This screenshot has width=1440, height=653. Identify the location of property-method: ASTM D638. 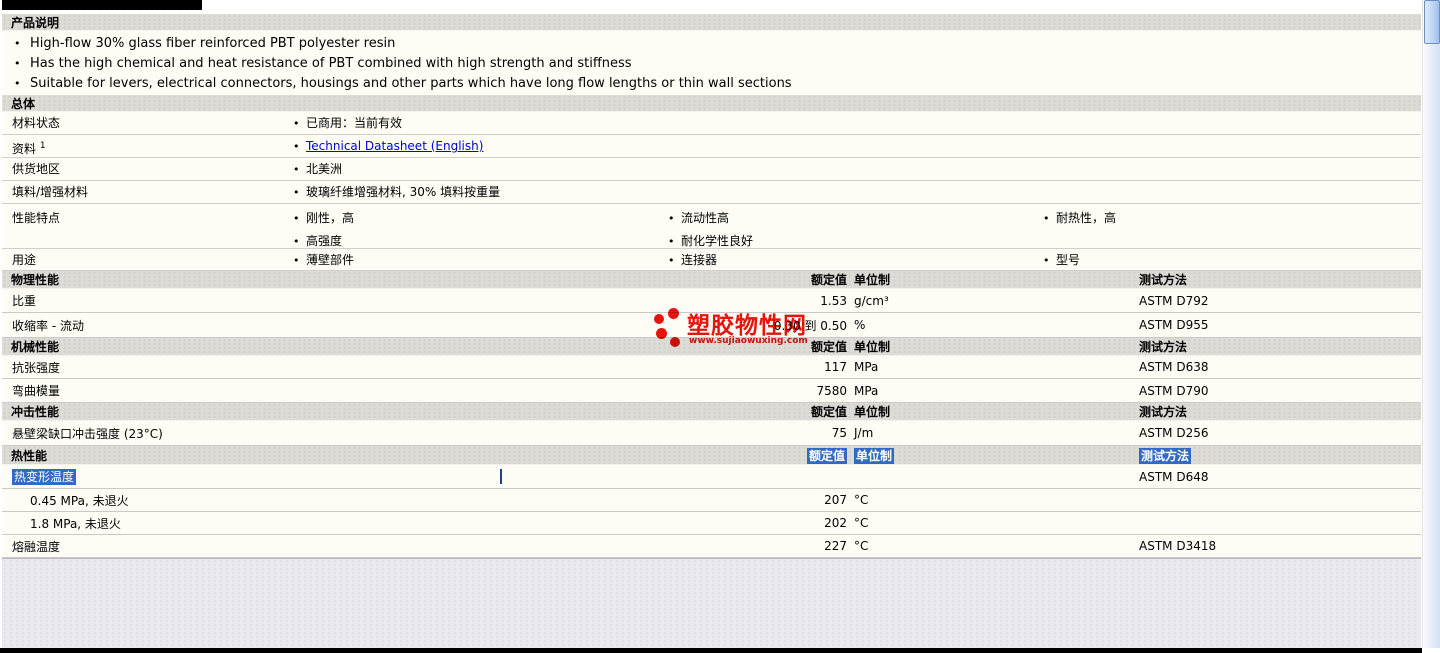
(1174, 367).